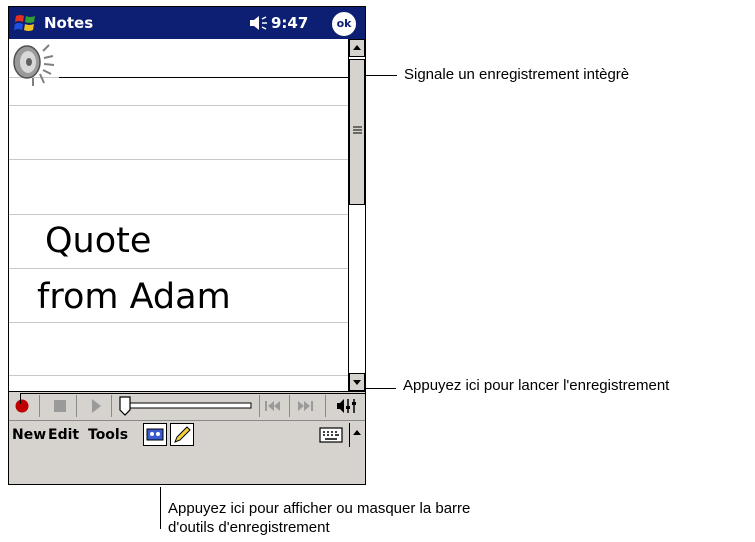 This screenshot has height=542, width=755. Describe the element at coordinates (249, 527) in the screenshot. I see `callout-toggle-toolbar-line: d'outils d'enregistrement` at that location.